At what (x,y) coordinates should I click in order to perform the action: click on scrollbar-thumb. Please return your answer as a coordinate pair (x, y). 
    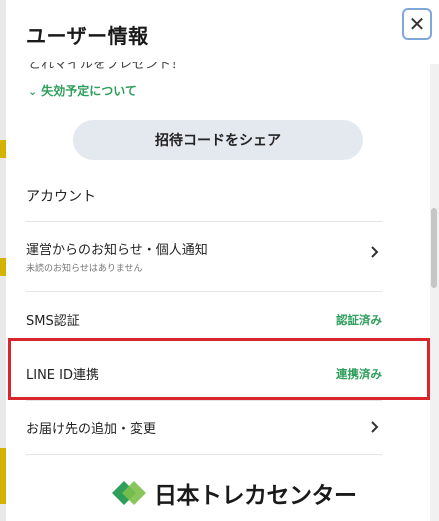
    Looking at the image, I should click on (434, 248).